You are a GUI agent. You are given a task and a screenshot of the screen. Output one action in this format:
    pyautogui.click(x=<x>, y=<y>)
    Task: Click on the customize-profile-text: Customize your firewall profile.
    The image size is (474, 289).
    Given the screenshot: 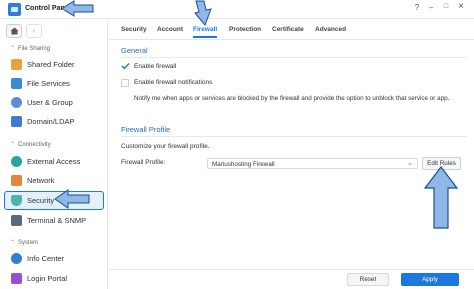 What is the action you would take?
    pyautogui.click(x=165, y=146)
    